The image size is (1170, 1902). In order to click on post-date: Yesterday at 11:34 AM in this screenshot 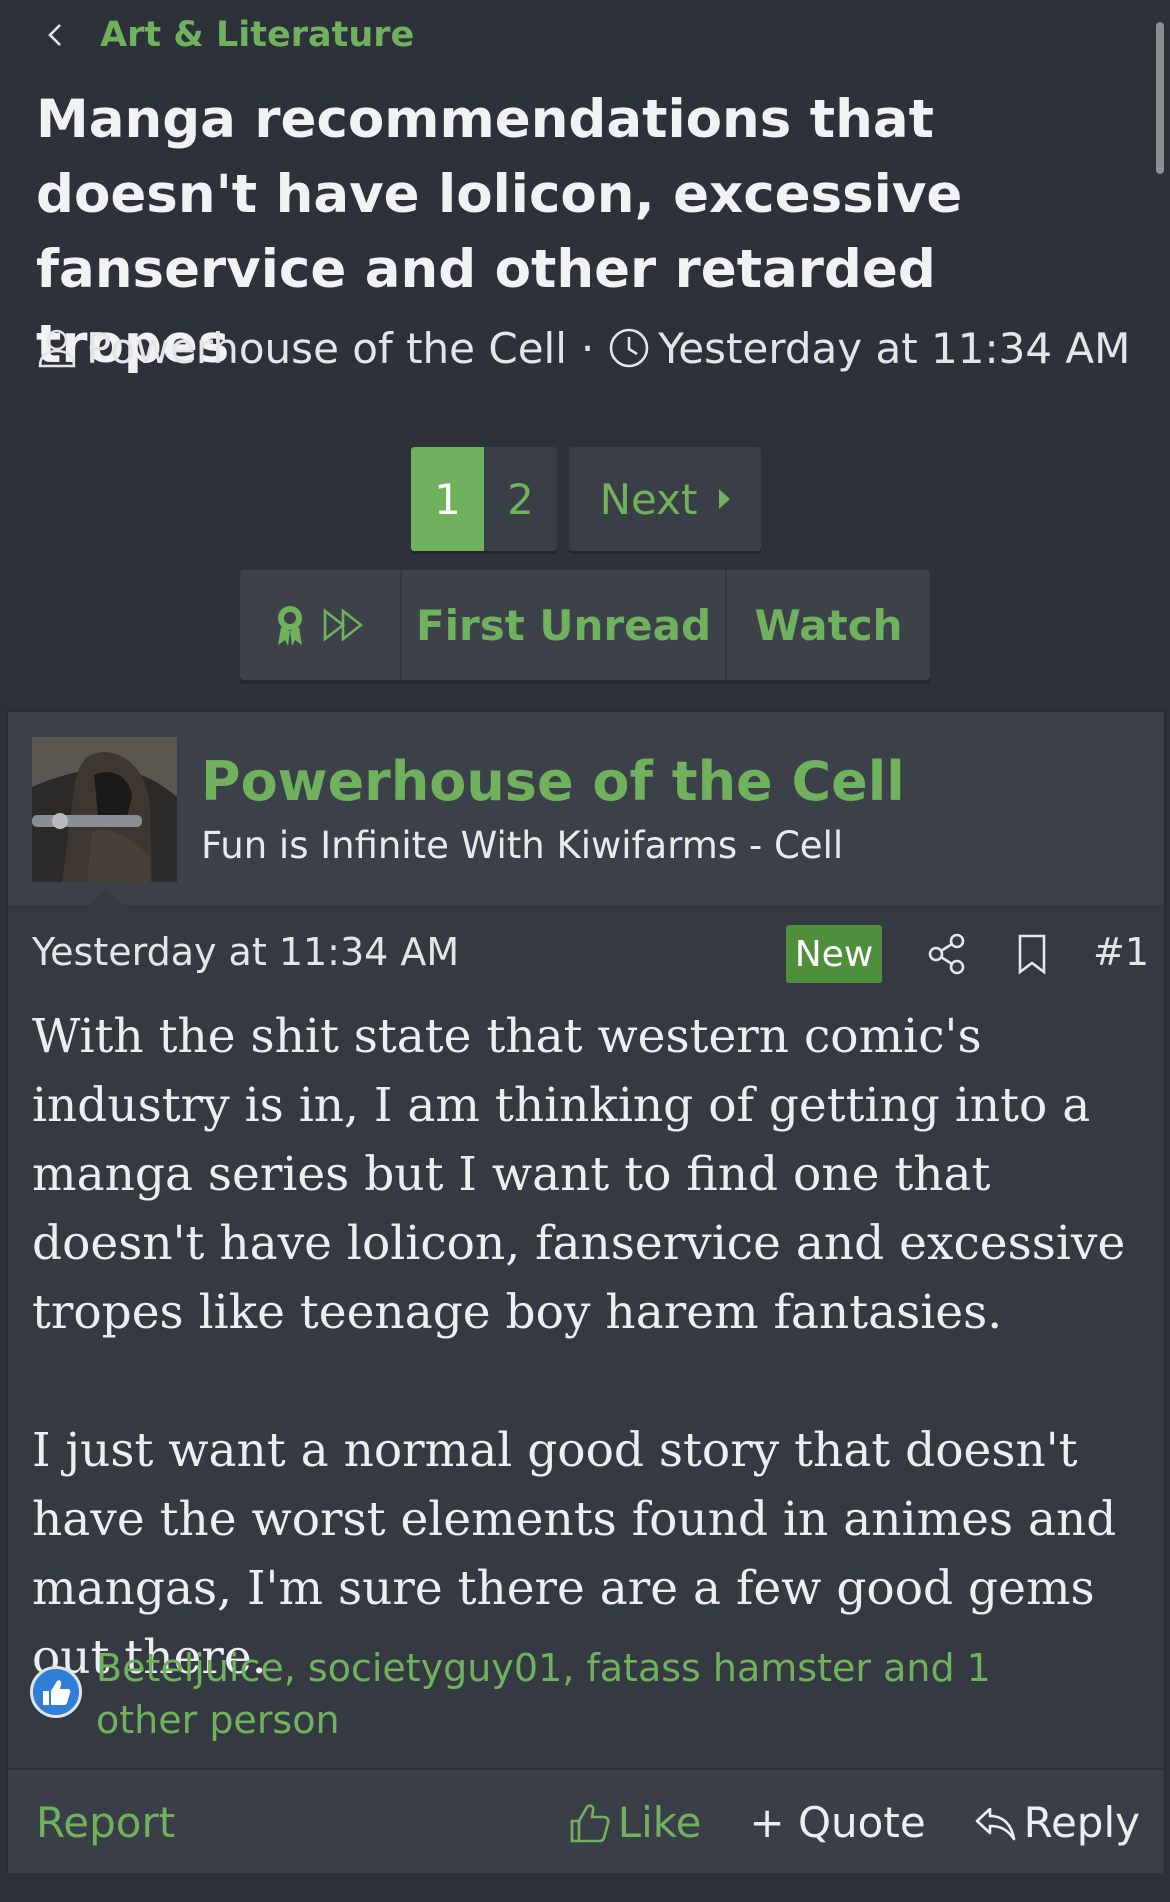, I will do `click(245, 952)`.